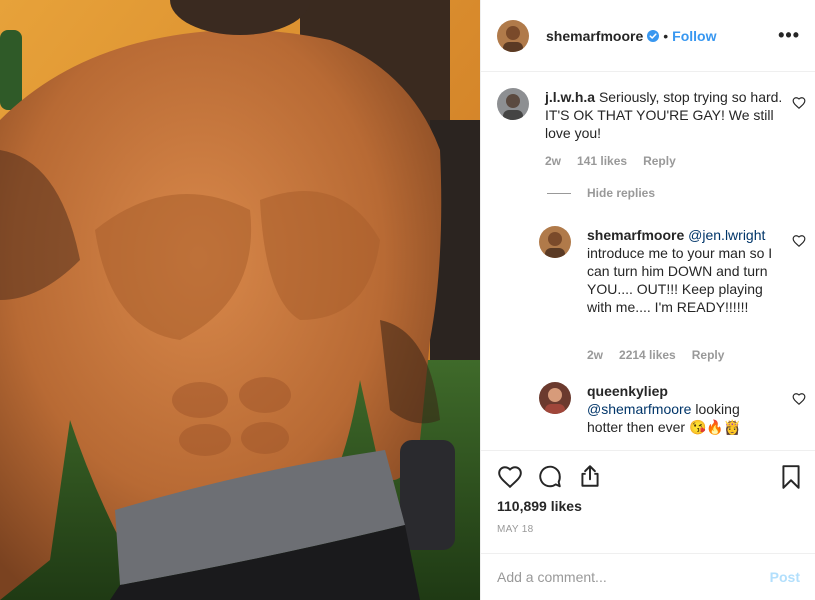 The image size is (815, 600). What do you see at coordinates (694, 36) in the screenshot?
I see `follow-button: Follow` at bounding box center [694, 36].